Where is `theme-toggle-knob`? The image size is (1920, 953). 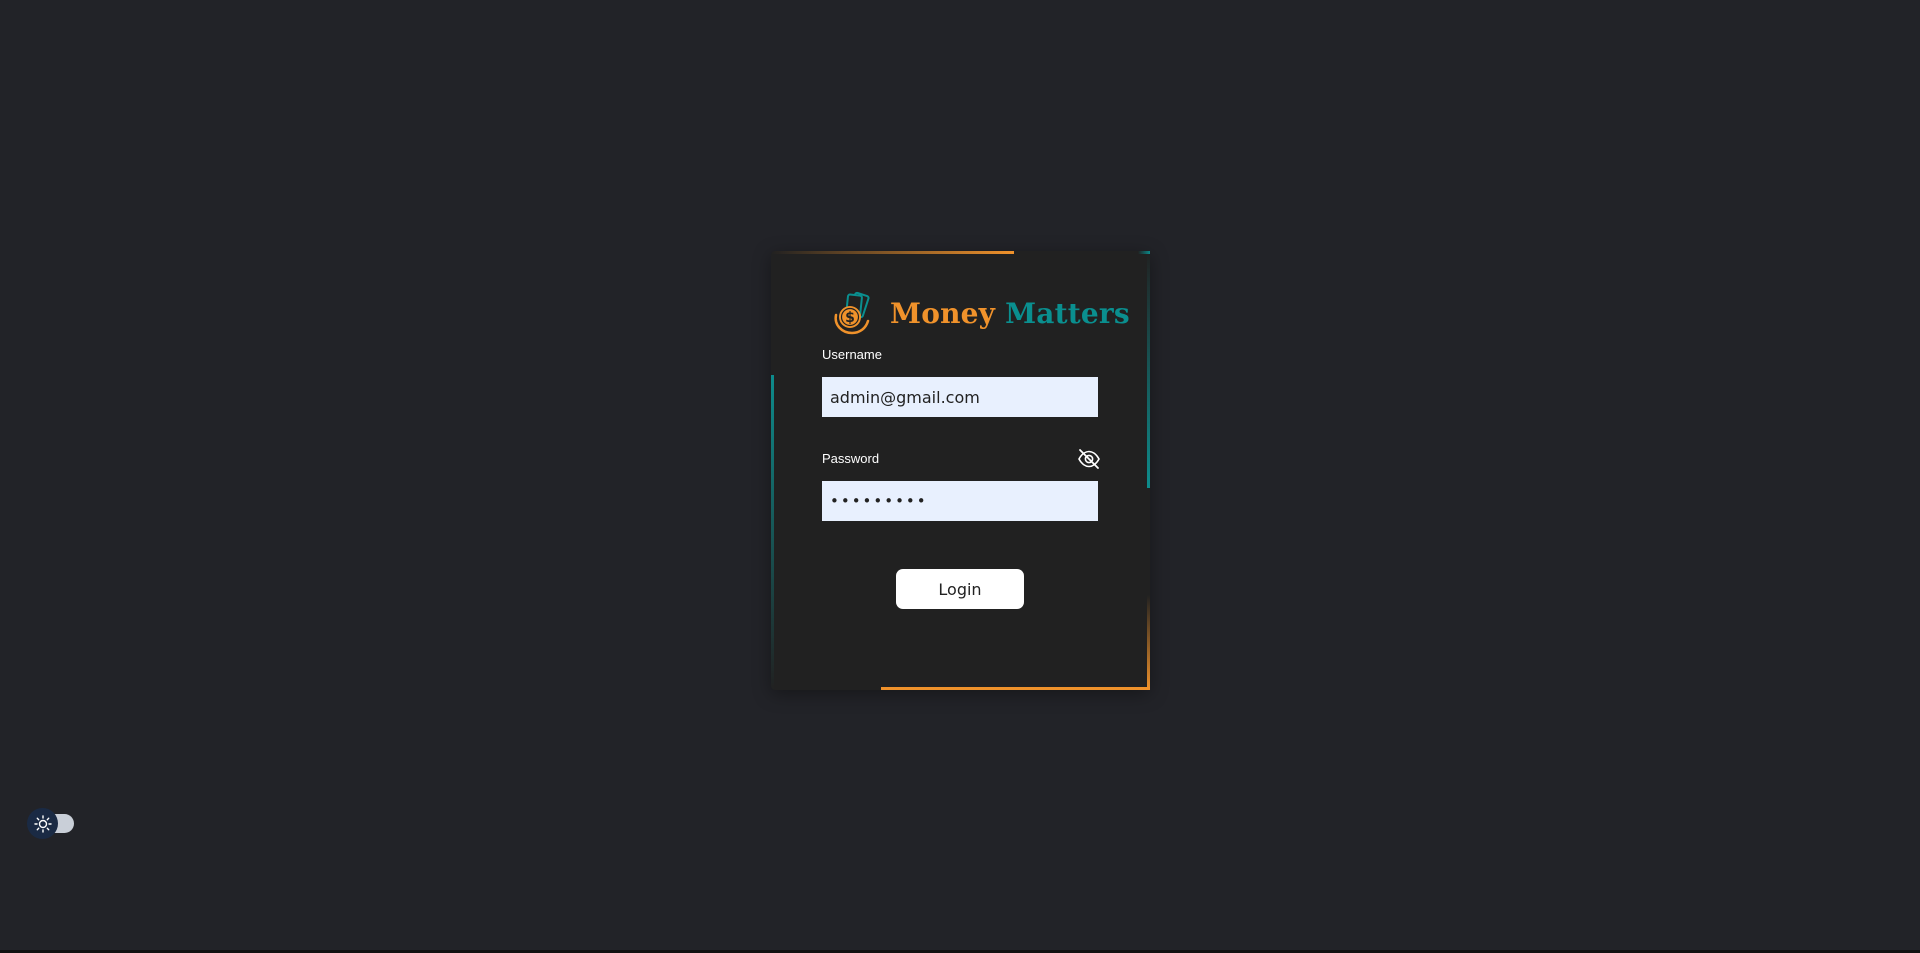 theme-toggle-knob is located at coordinates (42, 823).